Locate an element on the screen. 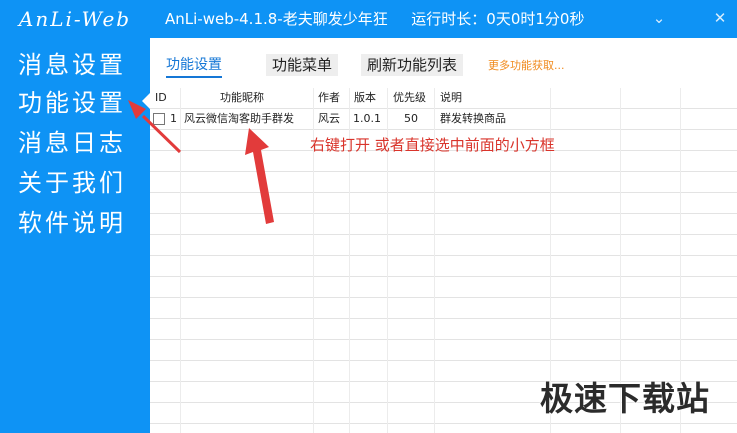 Image resolution: width=737 pixels, height=433 pixels. close-button: ✕ is located at coordinates (720, 18).